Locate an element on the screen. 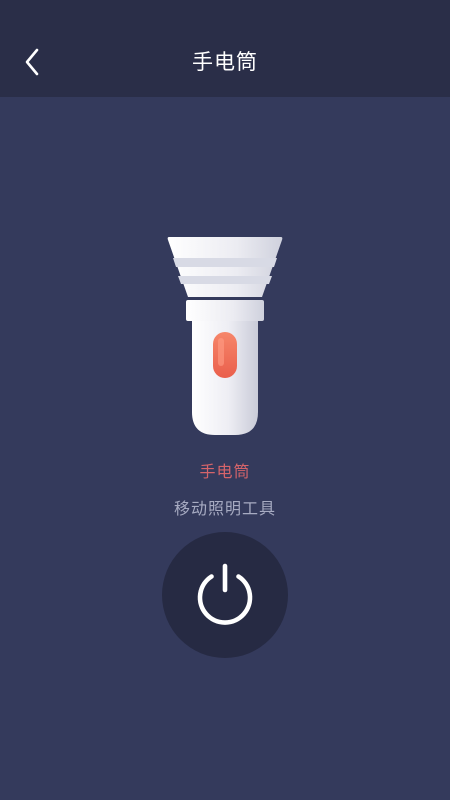  power-icon is located at coordinates (225, 594).